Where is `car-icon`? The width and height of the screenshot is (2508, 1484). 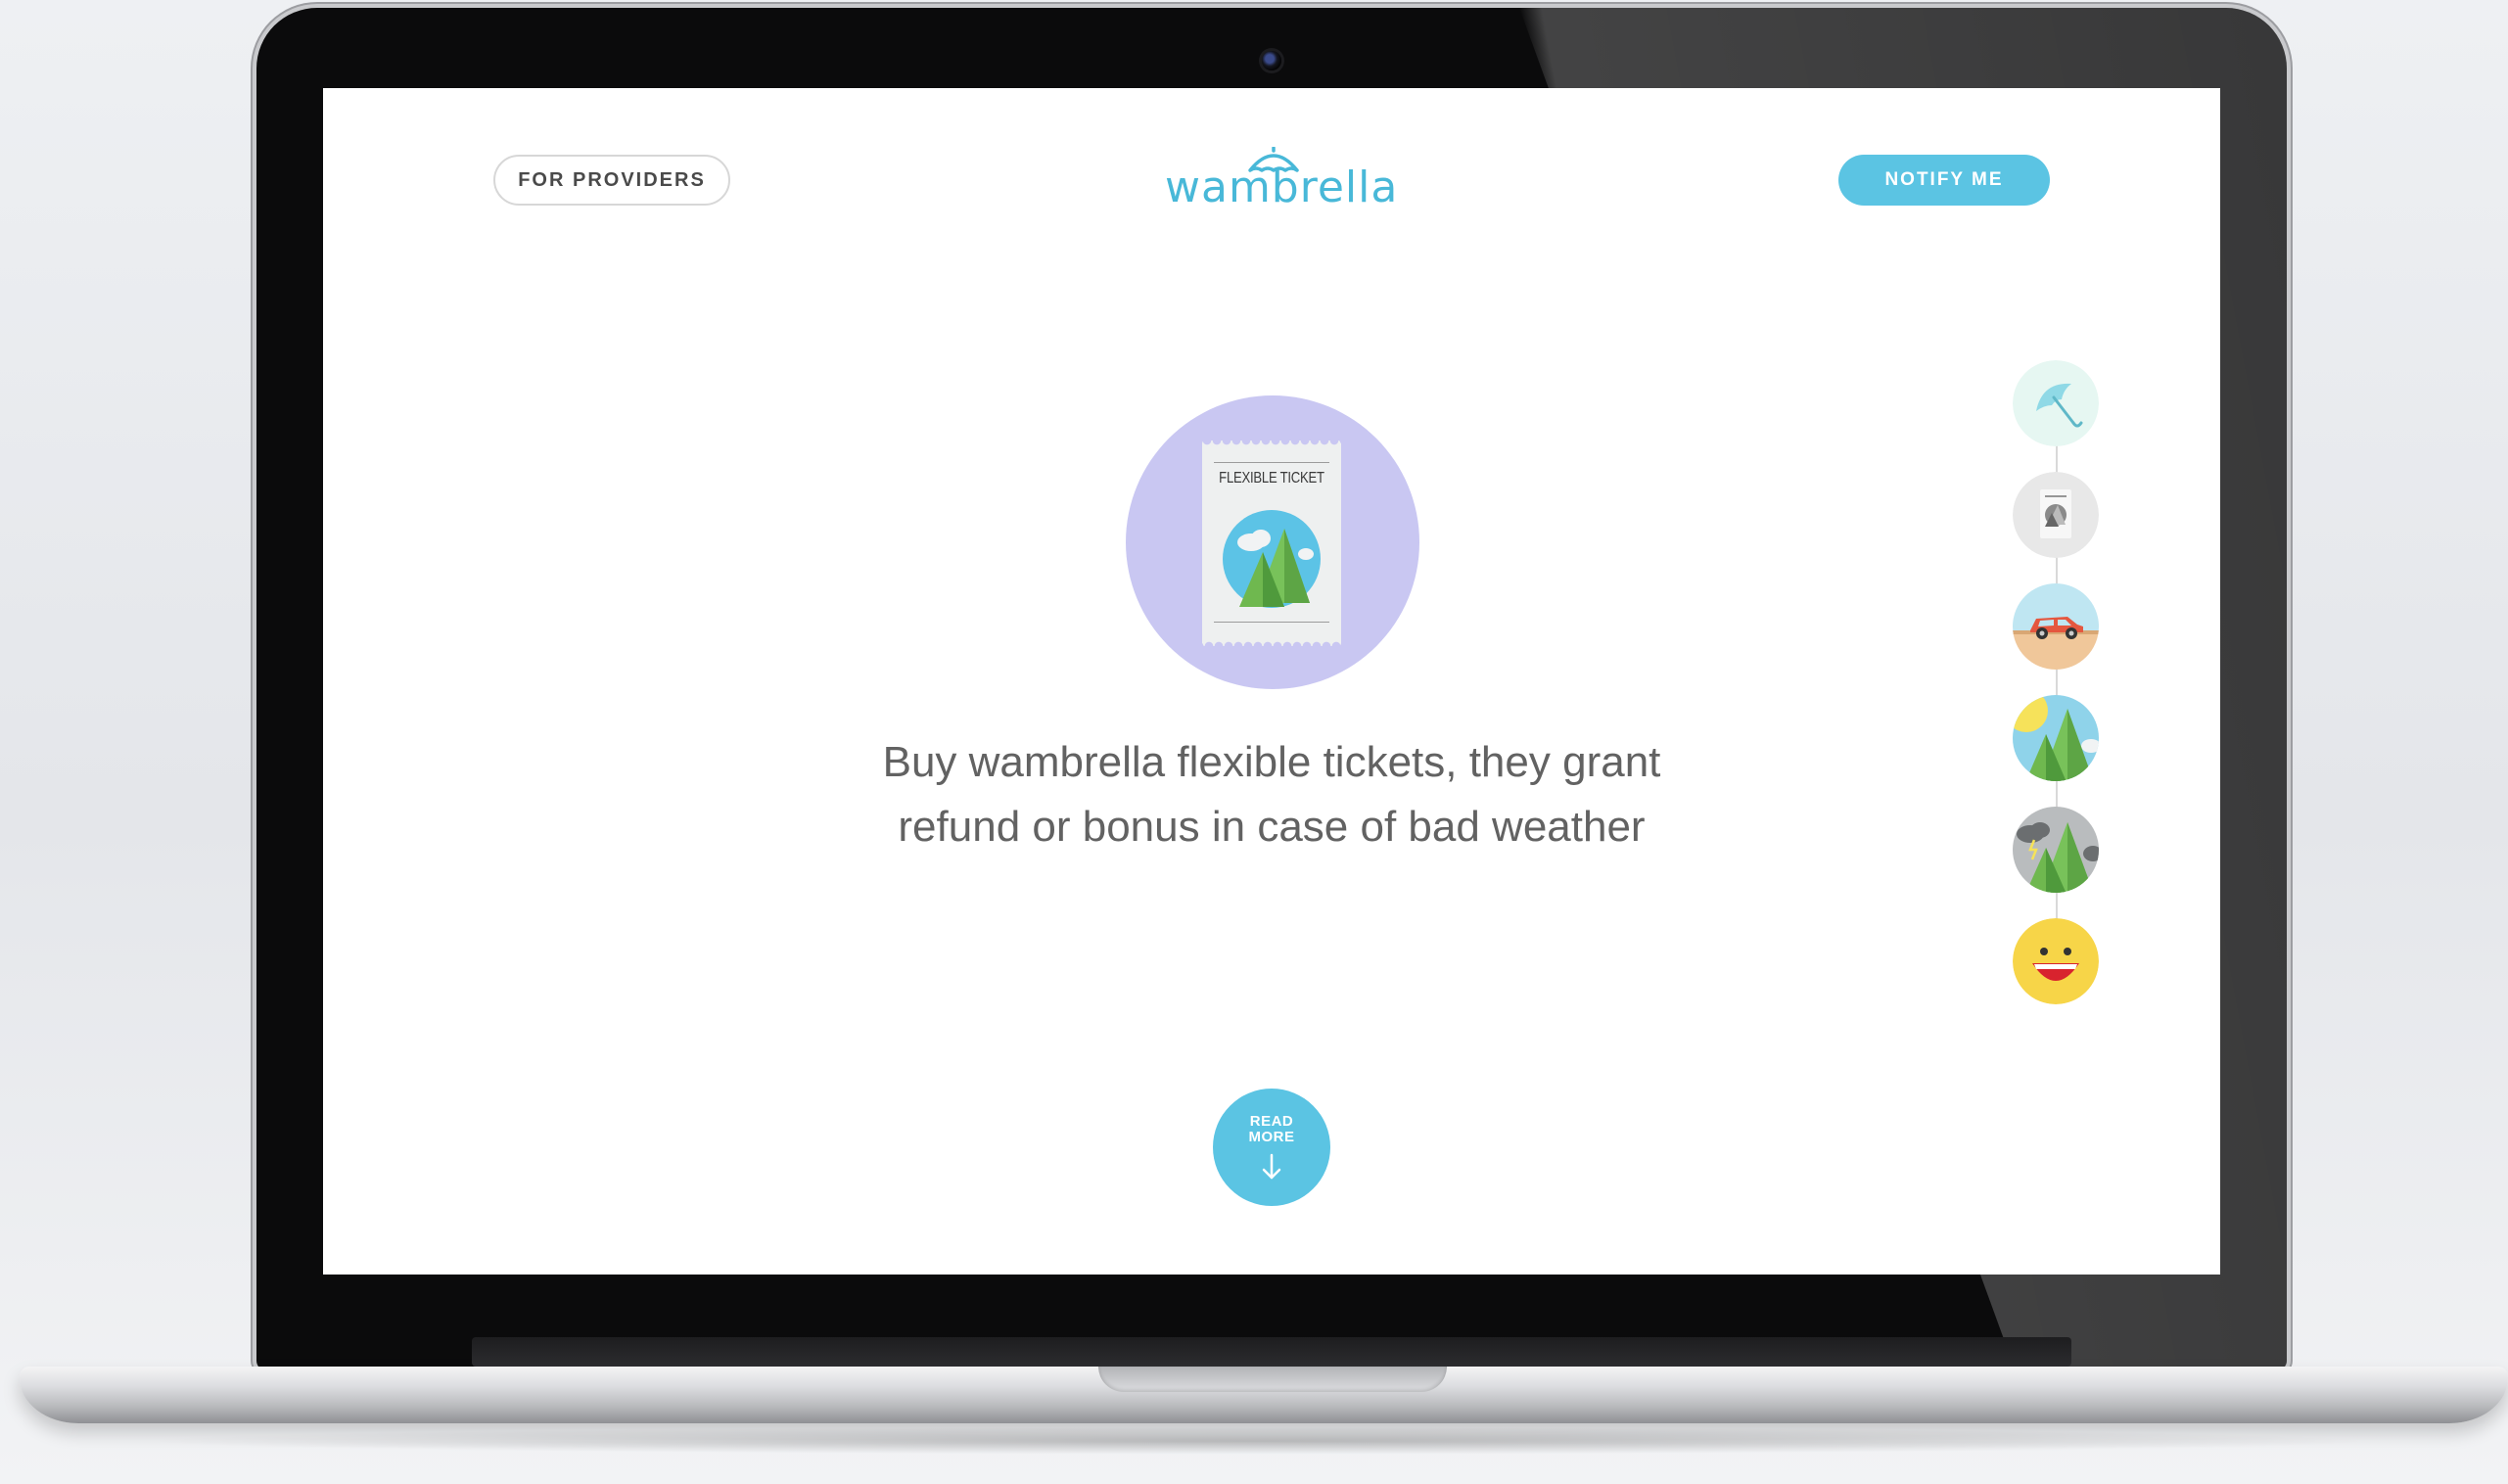
car-icon is located at coordinates (2056, 626).